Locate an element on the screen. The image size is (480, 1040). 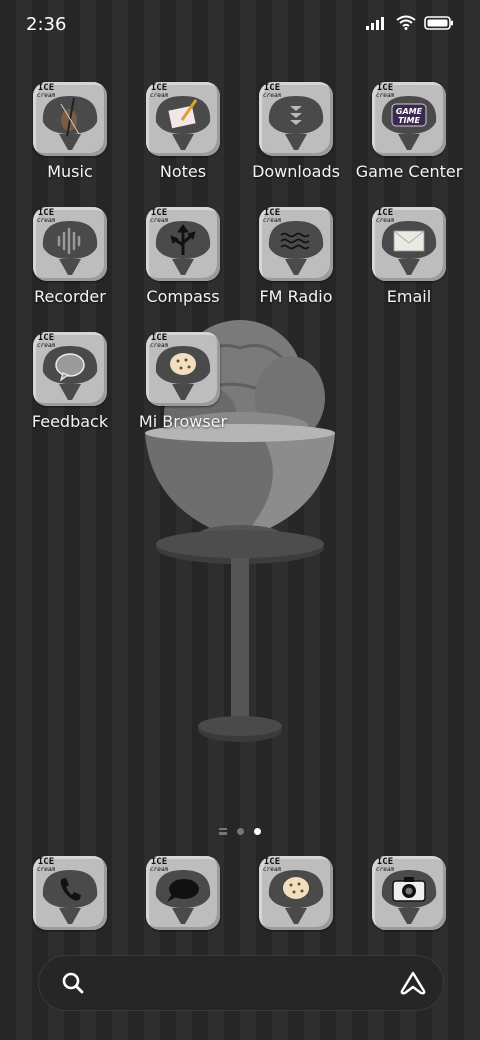
app-recorder: ICE cream Recorder is located at coordinates (70, 256).